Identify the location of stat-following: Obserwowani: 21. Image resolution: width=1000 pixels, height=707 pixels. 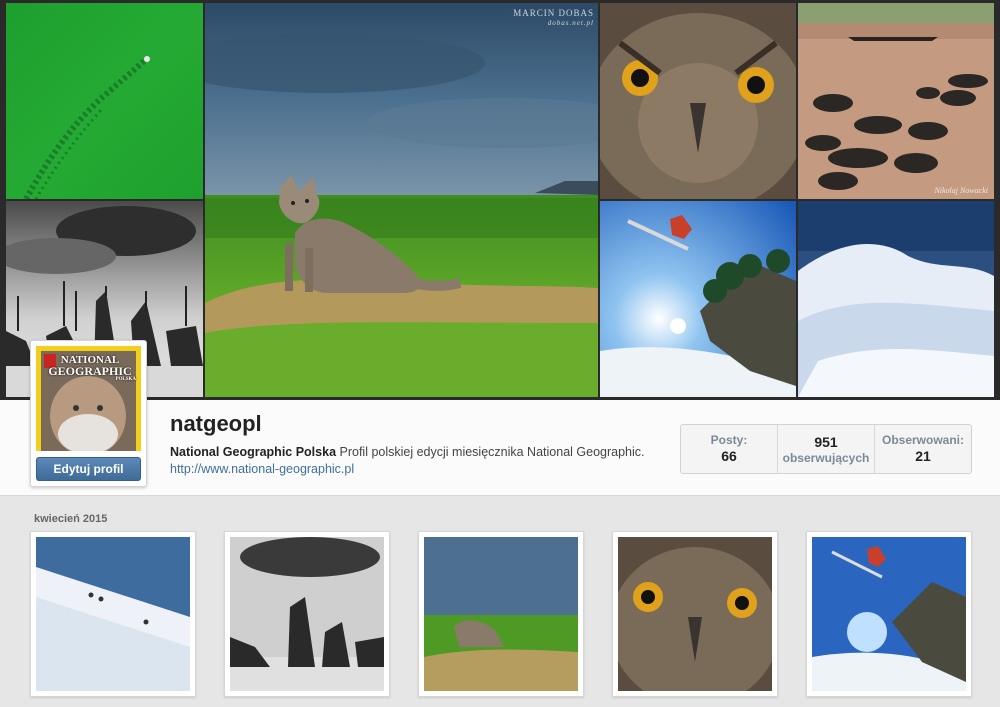
(923, 449).